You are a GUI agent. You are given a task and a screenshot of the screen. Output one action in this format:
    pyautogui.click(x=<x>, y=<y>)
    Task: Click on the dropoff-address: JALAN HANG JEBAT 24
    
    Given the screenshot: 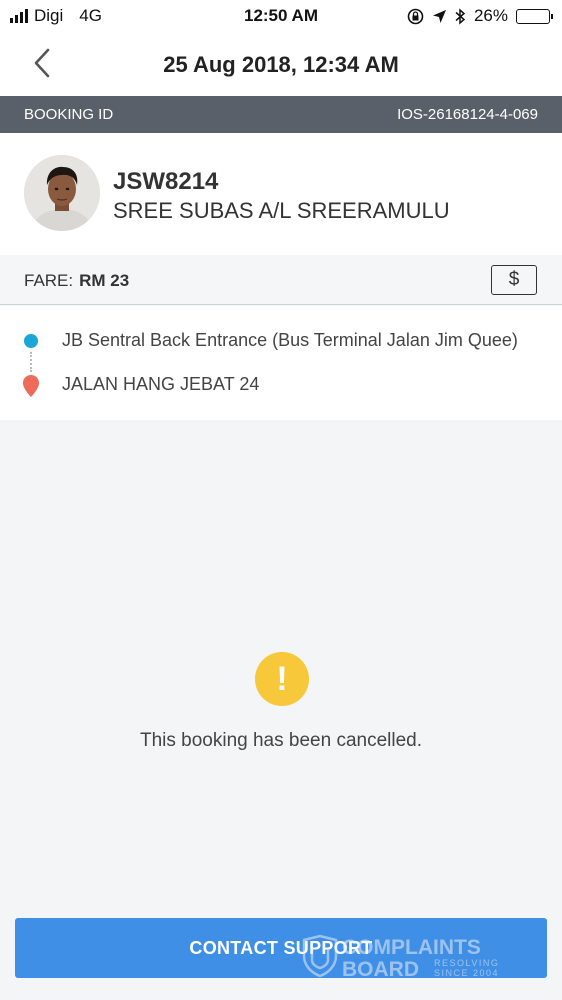 What is the action you would take?
    pyautogui.click(x=161, y=384)
    